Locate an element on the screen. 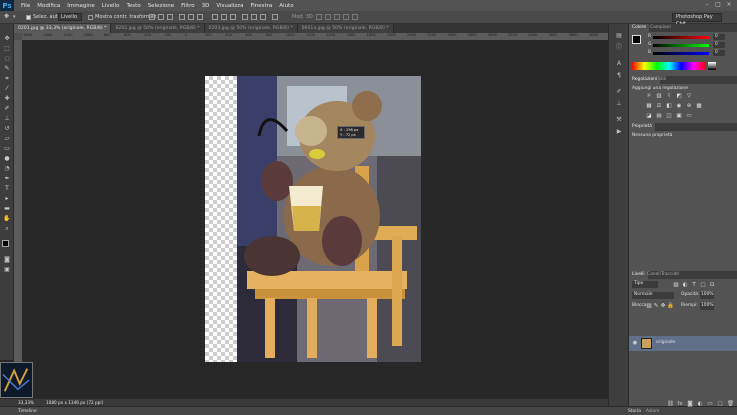 The width and height of the screenshot is (737, 415). close-icon: × is located at coordinates (729, 5).